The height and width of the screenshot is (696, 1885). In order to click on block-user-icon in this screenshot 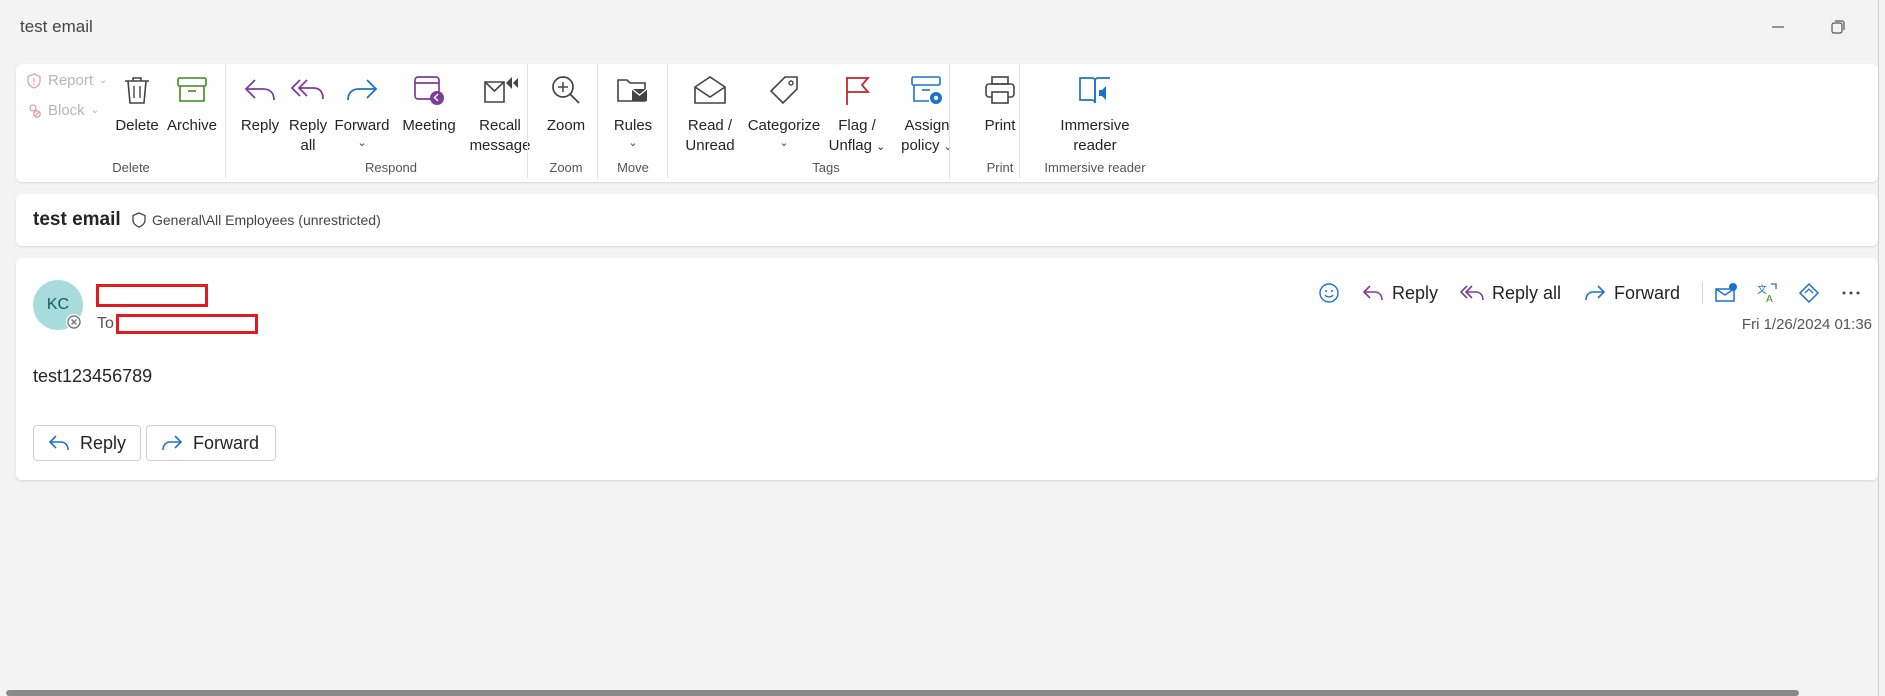, I will do `click(35, 110)`.